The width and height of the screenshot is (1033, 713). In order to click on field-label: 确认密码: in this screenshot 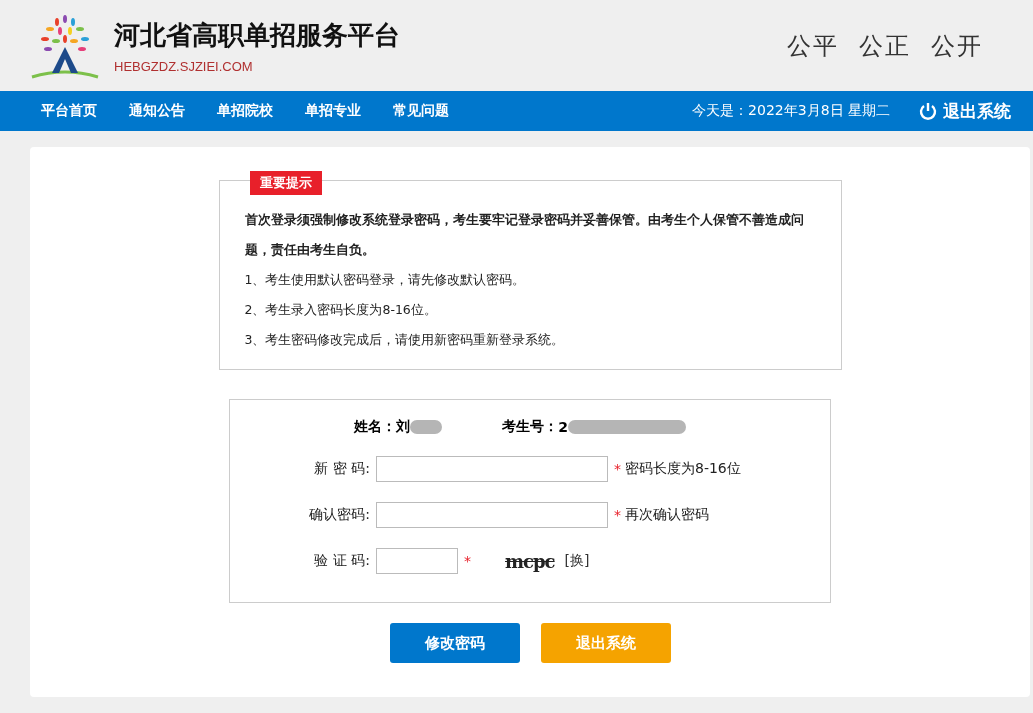, I will do `click(339, 515)`.